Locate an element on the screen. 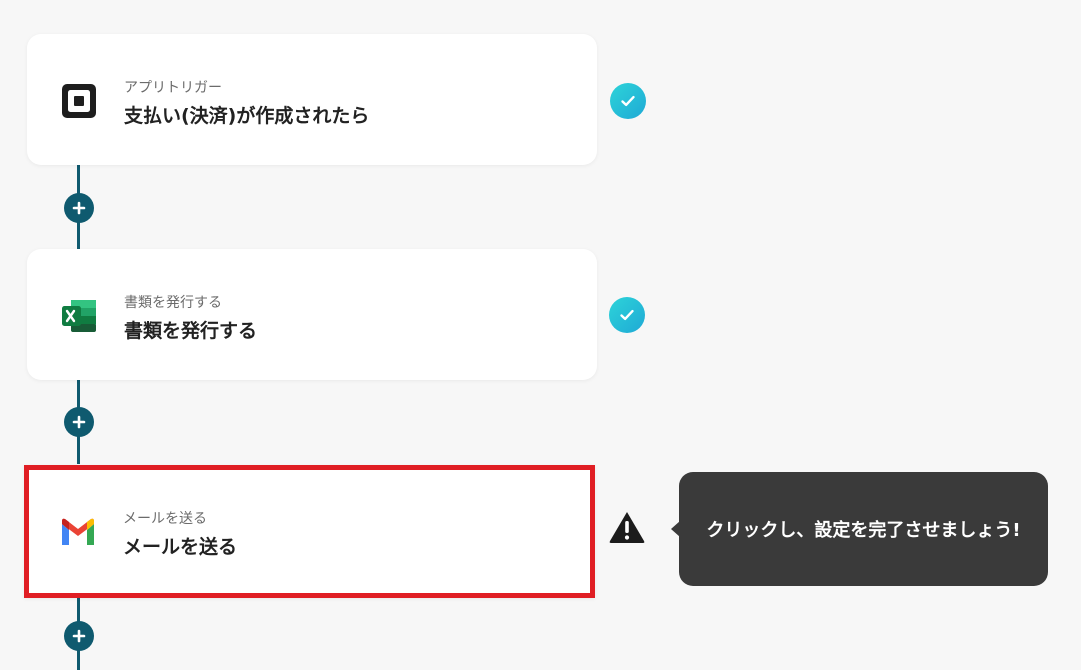  excel-icon is located at coordinates (79, 316).